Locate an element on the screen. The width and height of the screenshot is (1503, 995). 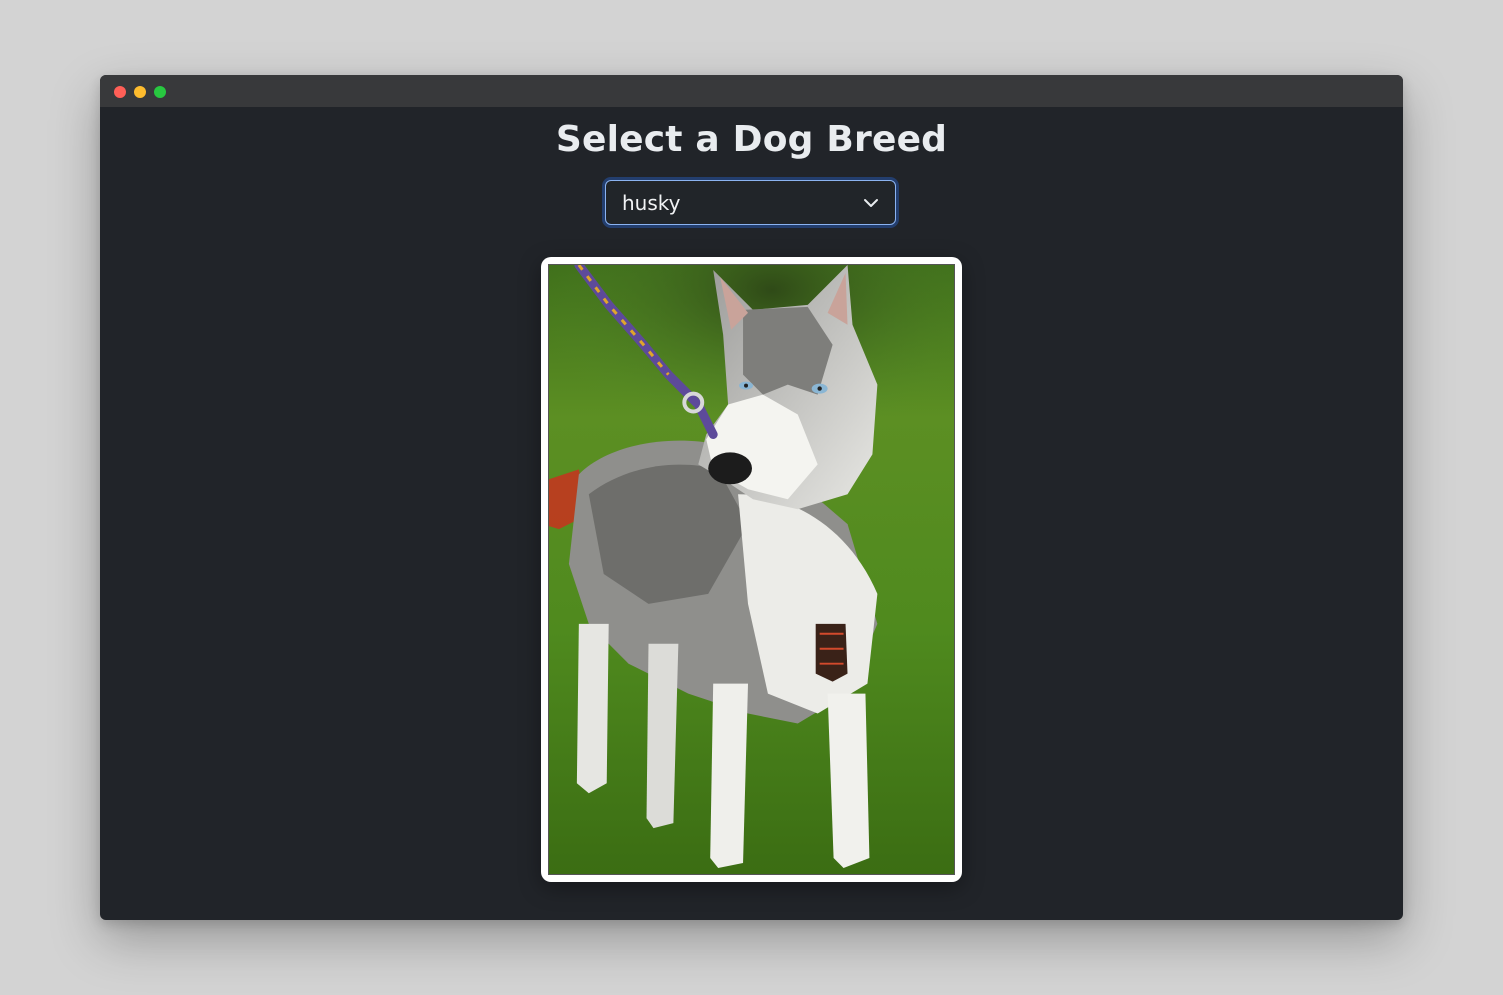
page-title: Select a Dog Breed is located at coordinates (751, 139).